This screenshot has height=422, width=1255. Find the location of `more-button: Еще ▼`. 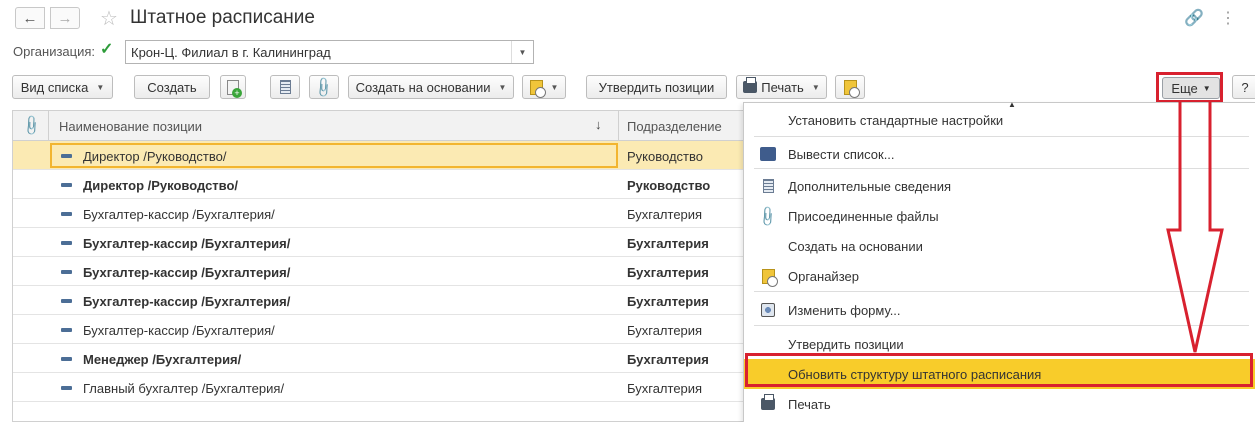

more-button: Еще ▼ is located at coordinates (1191, 88).